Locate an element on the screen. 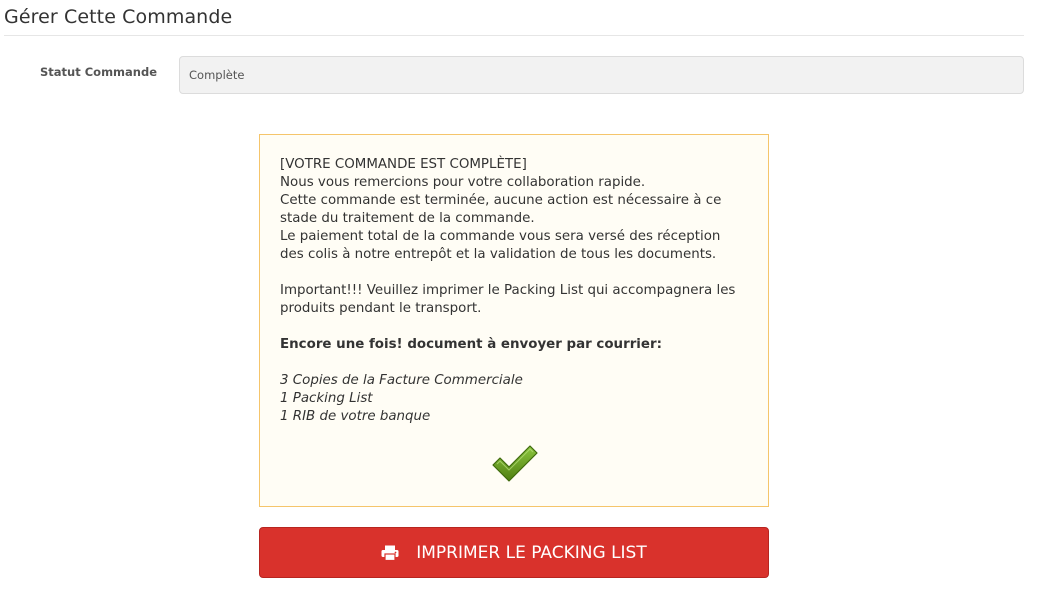  print-packing-list-button: IMPRIMER LE PACKING LIST is located at coordinates (514, 552).